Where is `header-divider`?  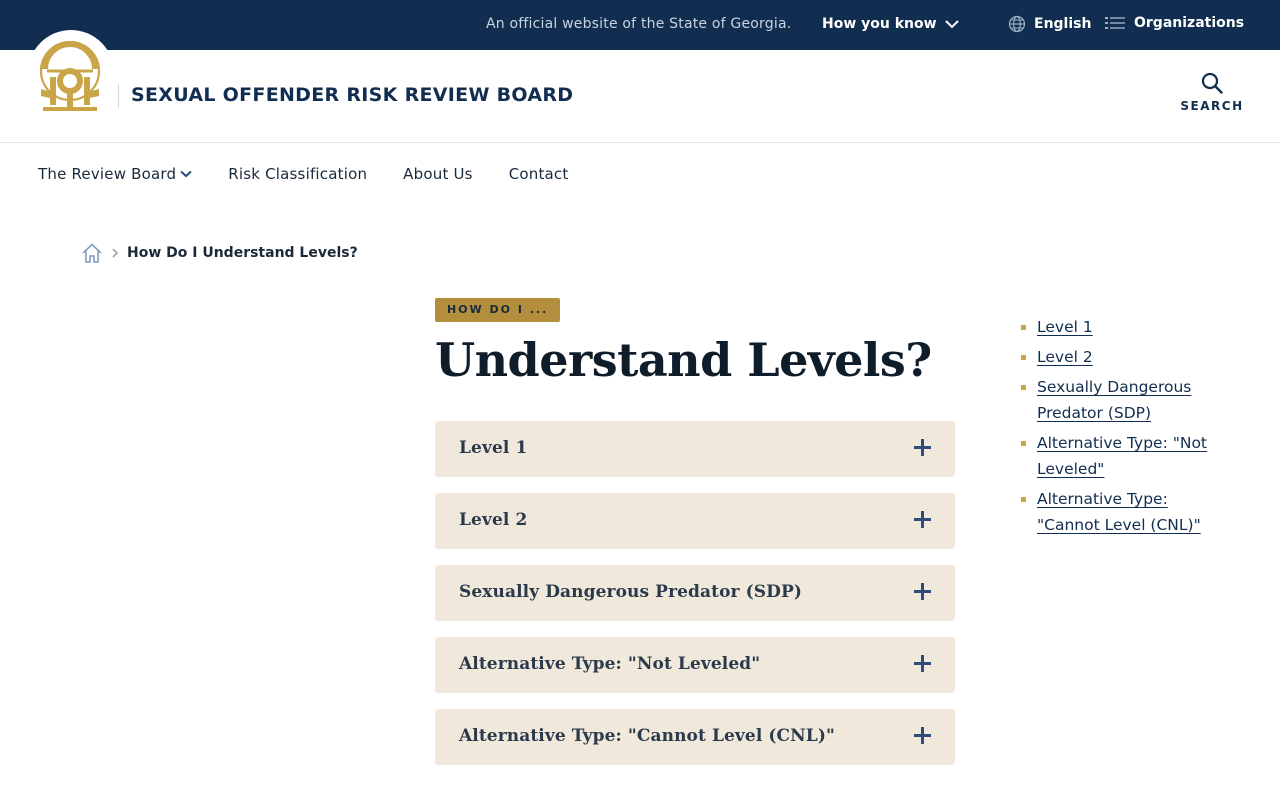
header-divider is located at coordinates (118, 96).